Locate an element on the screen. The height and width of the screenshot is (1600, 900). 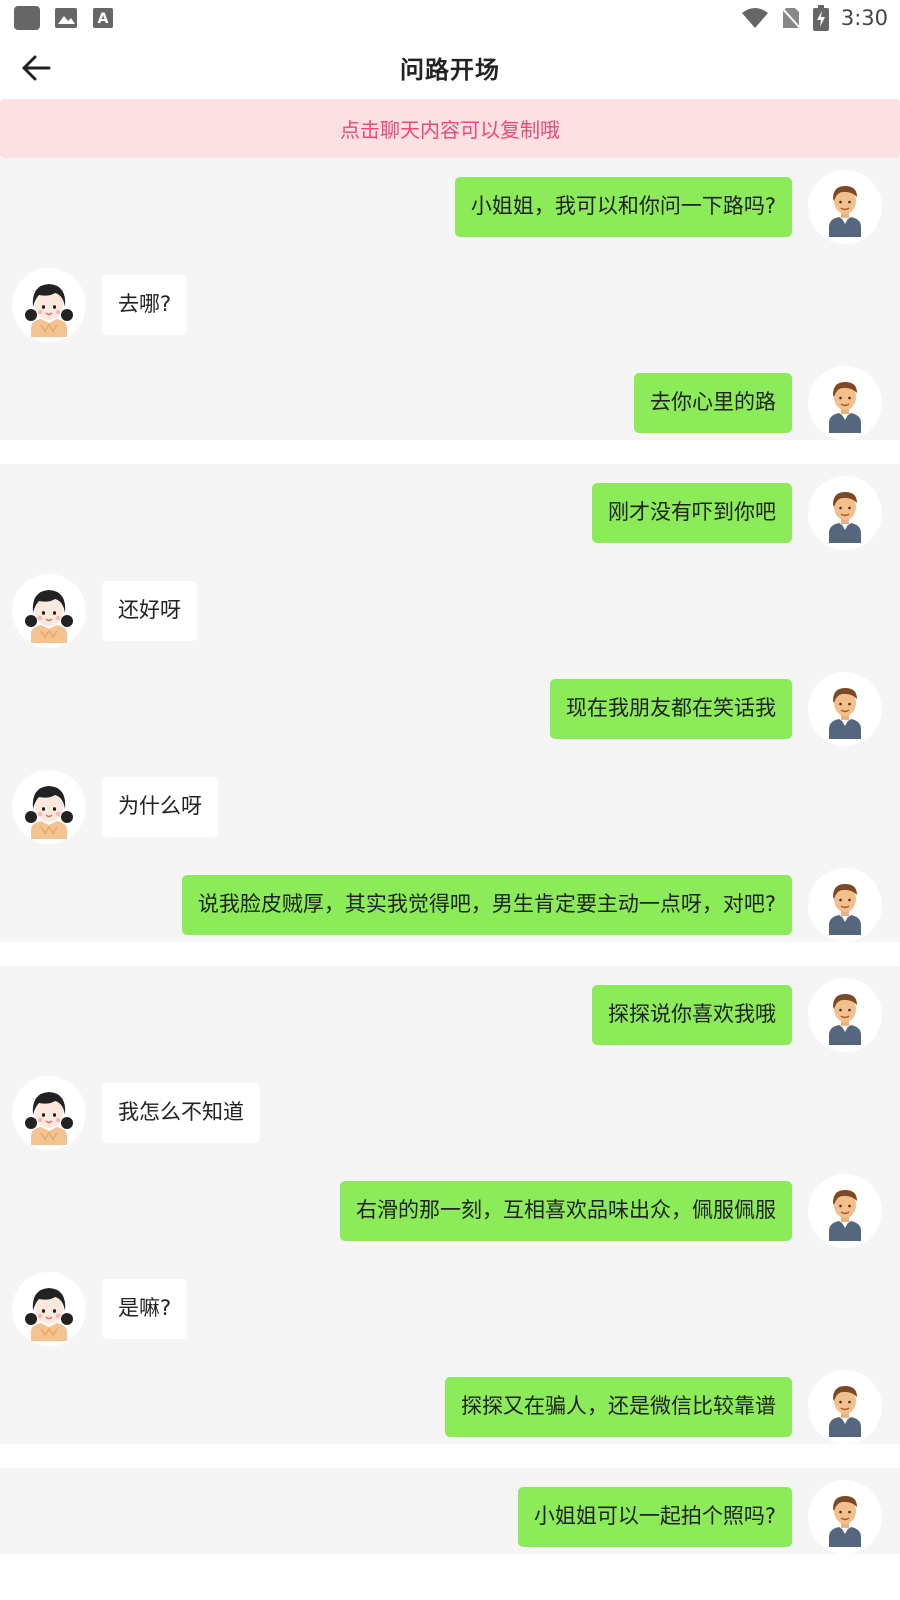
sent-message-bubble: 去你心里的路 is located at coordinates (713, 403).